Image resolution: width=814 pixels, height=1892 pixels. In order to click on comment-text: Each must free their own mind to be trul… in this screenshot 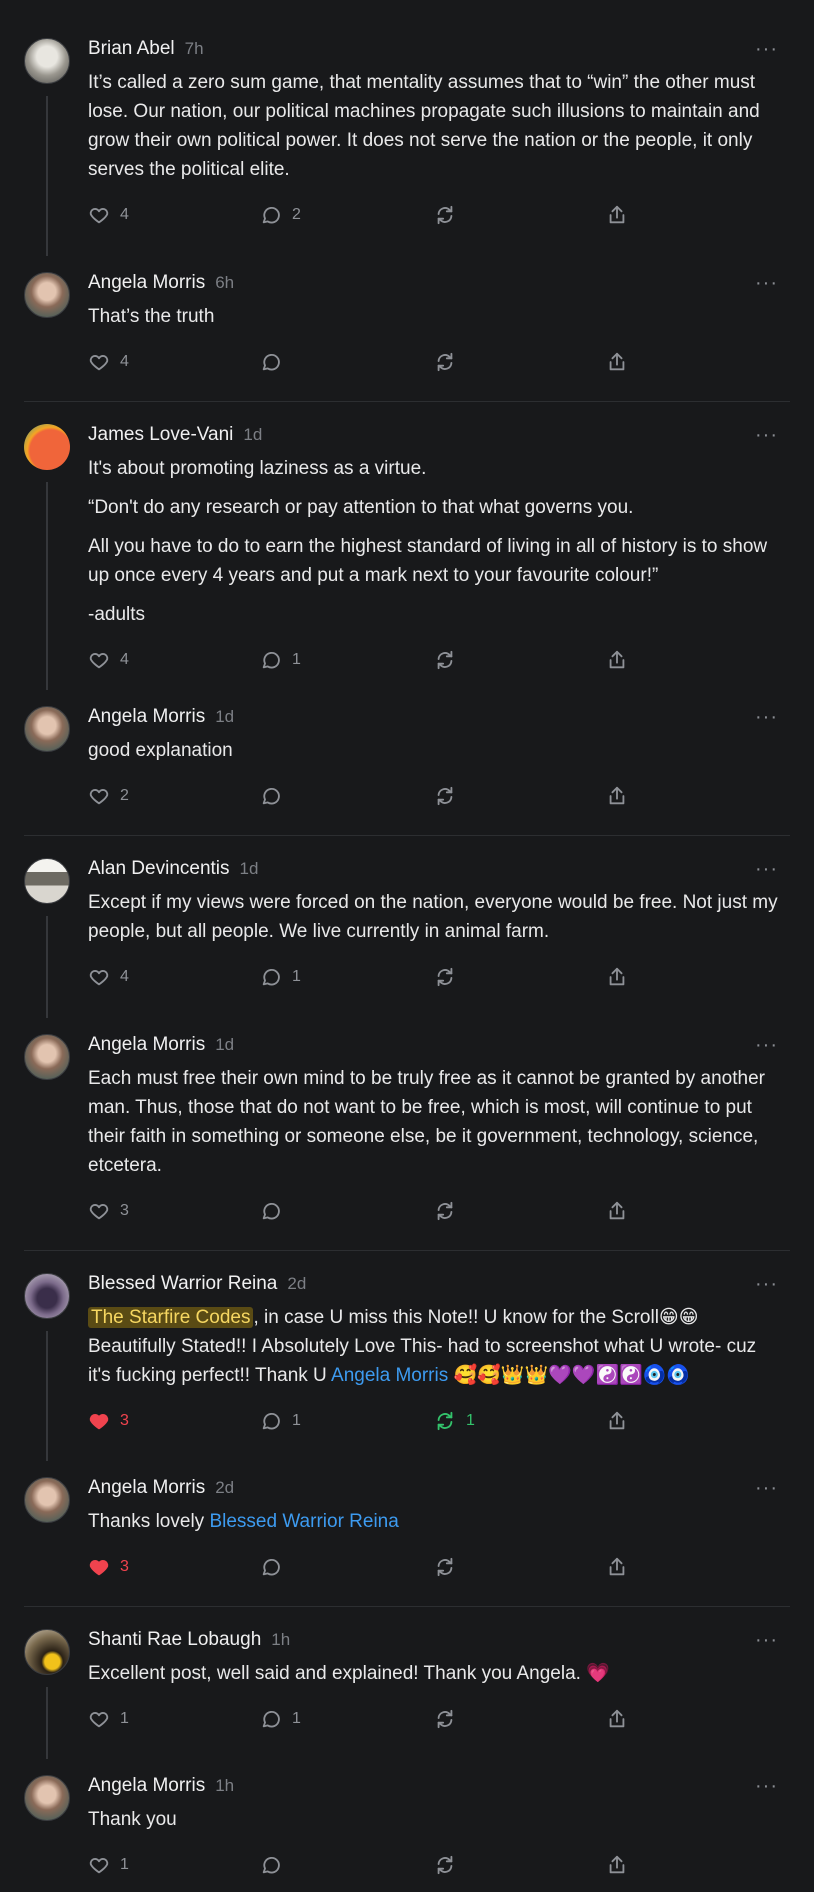, I will do `click(426, 1122)`.